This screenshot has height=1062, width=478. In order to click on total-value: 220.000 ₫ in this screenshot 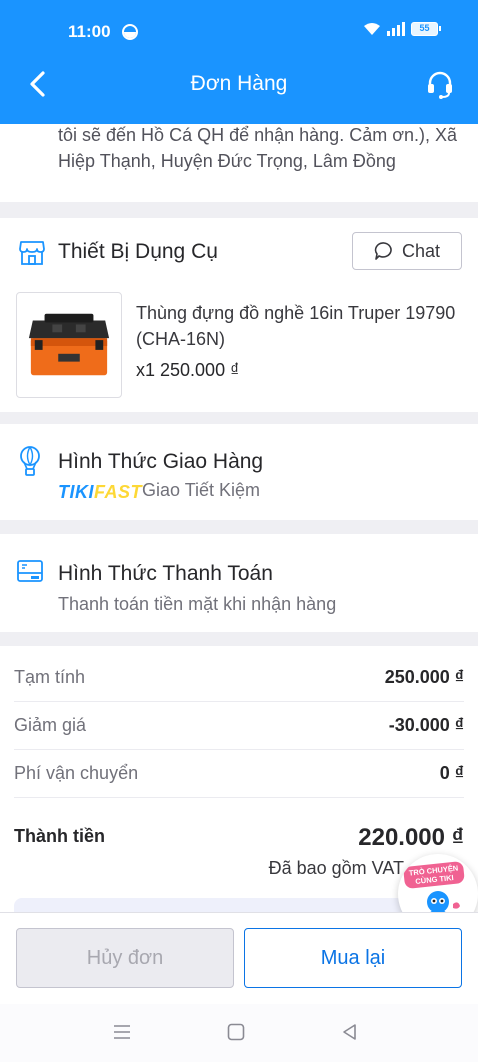, I will do `click(411, 837)`.